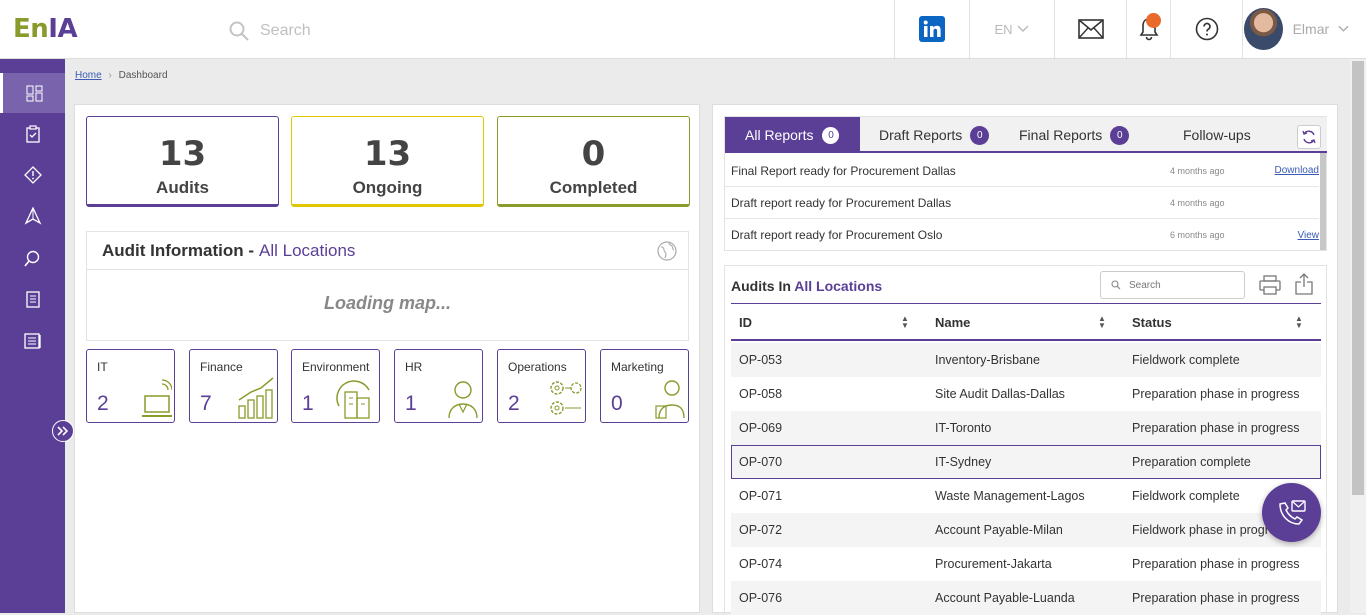 Image resolution: width=1366 pixels, height=615 pixels. What do you see at coordinates (644, 386) in the screenshot?
I see `category-card-marketing: Marketing 0` at bounding box center [644, 386].